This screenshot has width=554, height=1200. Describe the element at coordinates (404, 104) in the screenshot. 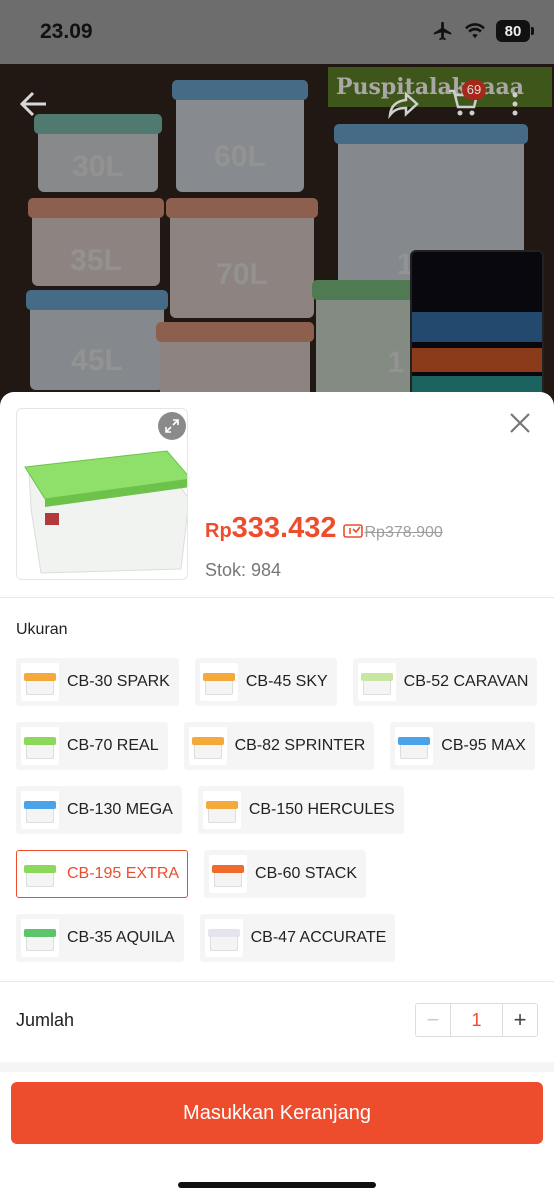

I see `share-icon` at that location.